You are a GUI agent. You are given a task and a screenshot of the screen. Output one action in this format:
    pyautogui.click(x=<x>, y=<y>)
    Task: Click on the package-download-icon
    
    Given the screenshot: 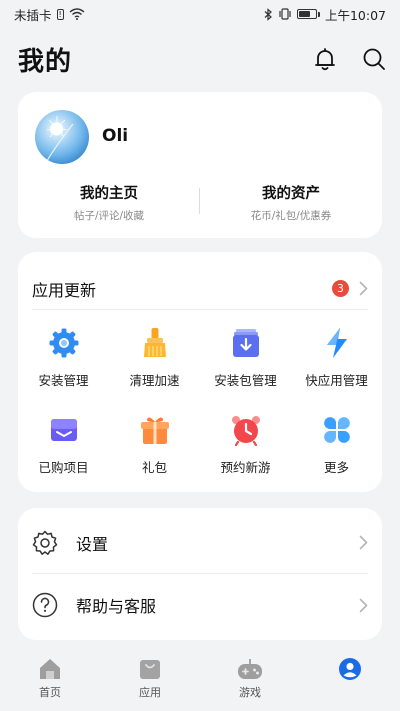 What is the action you would take?
    pyautogui.click(x=245, y=343)
    